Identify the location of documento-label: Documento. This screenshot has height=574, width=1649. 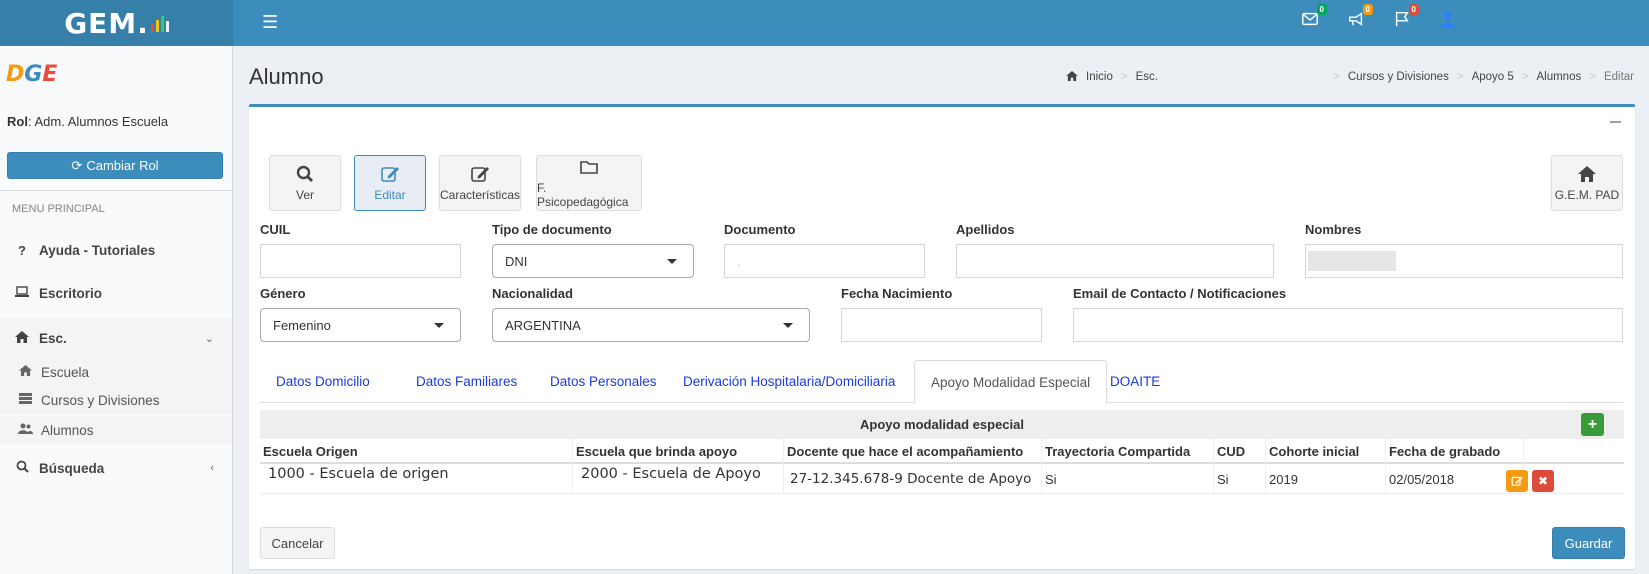
(760, 229).